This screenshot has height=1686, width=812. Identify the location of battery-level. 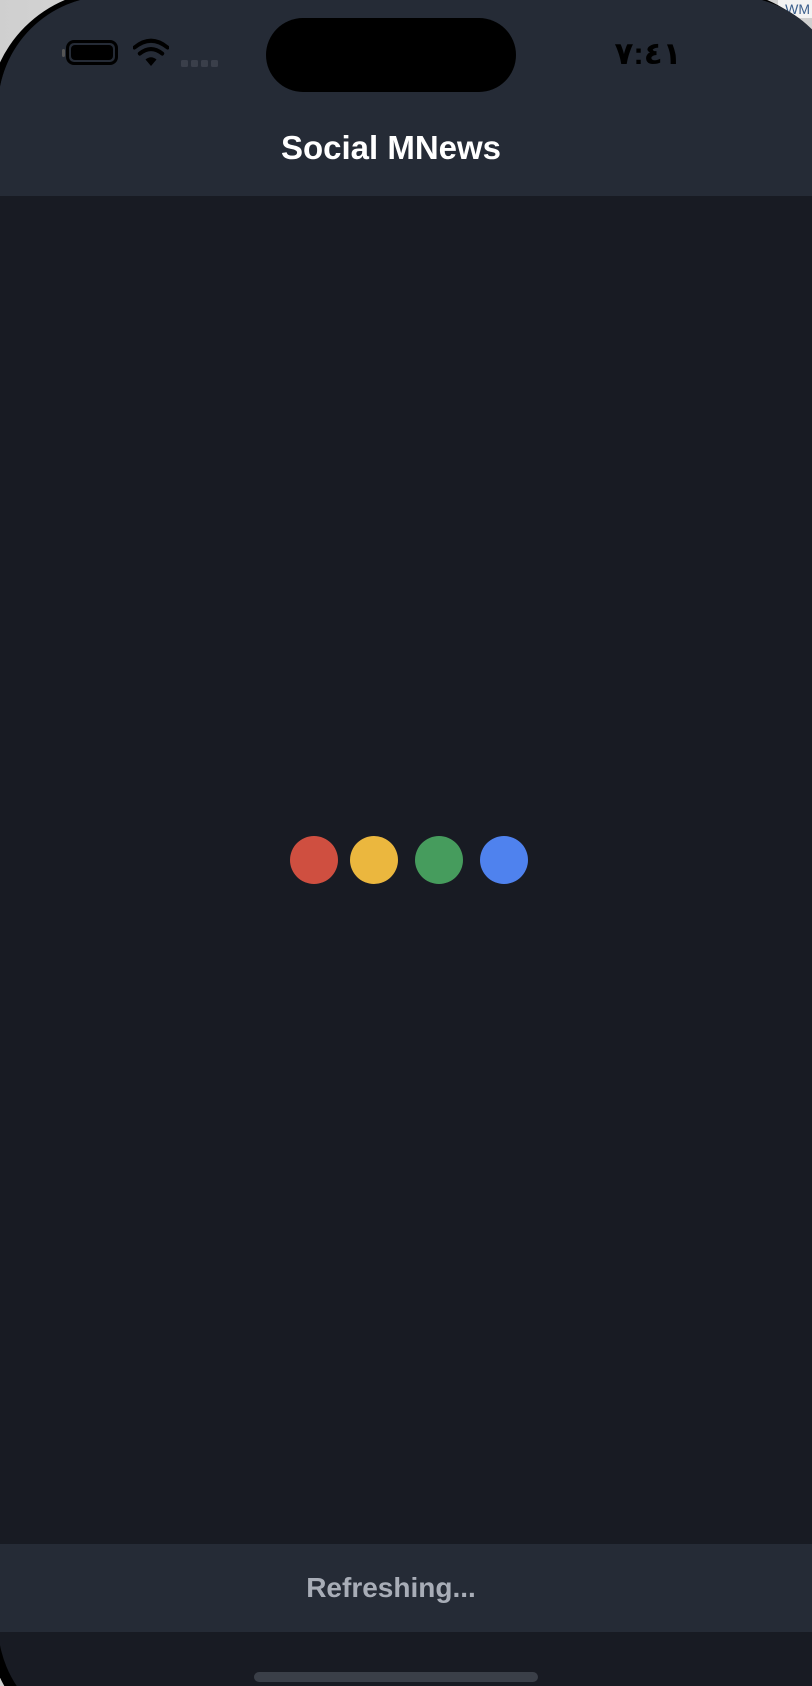
(92, 52).